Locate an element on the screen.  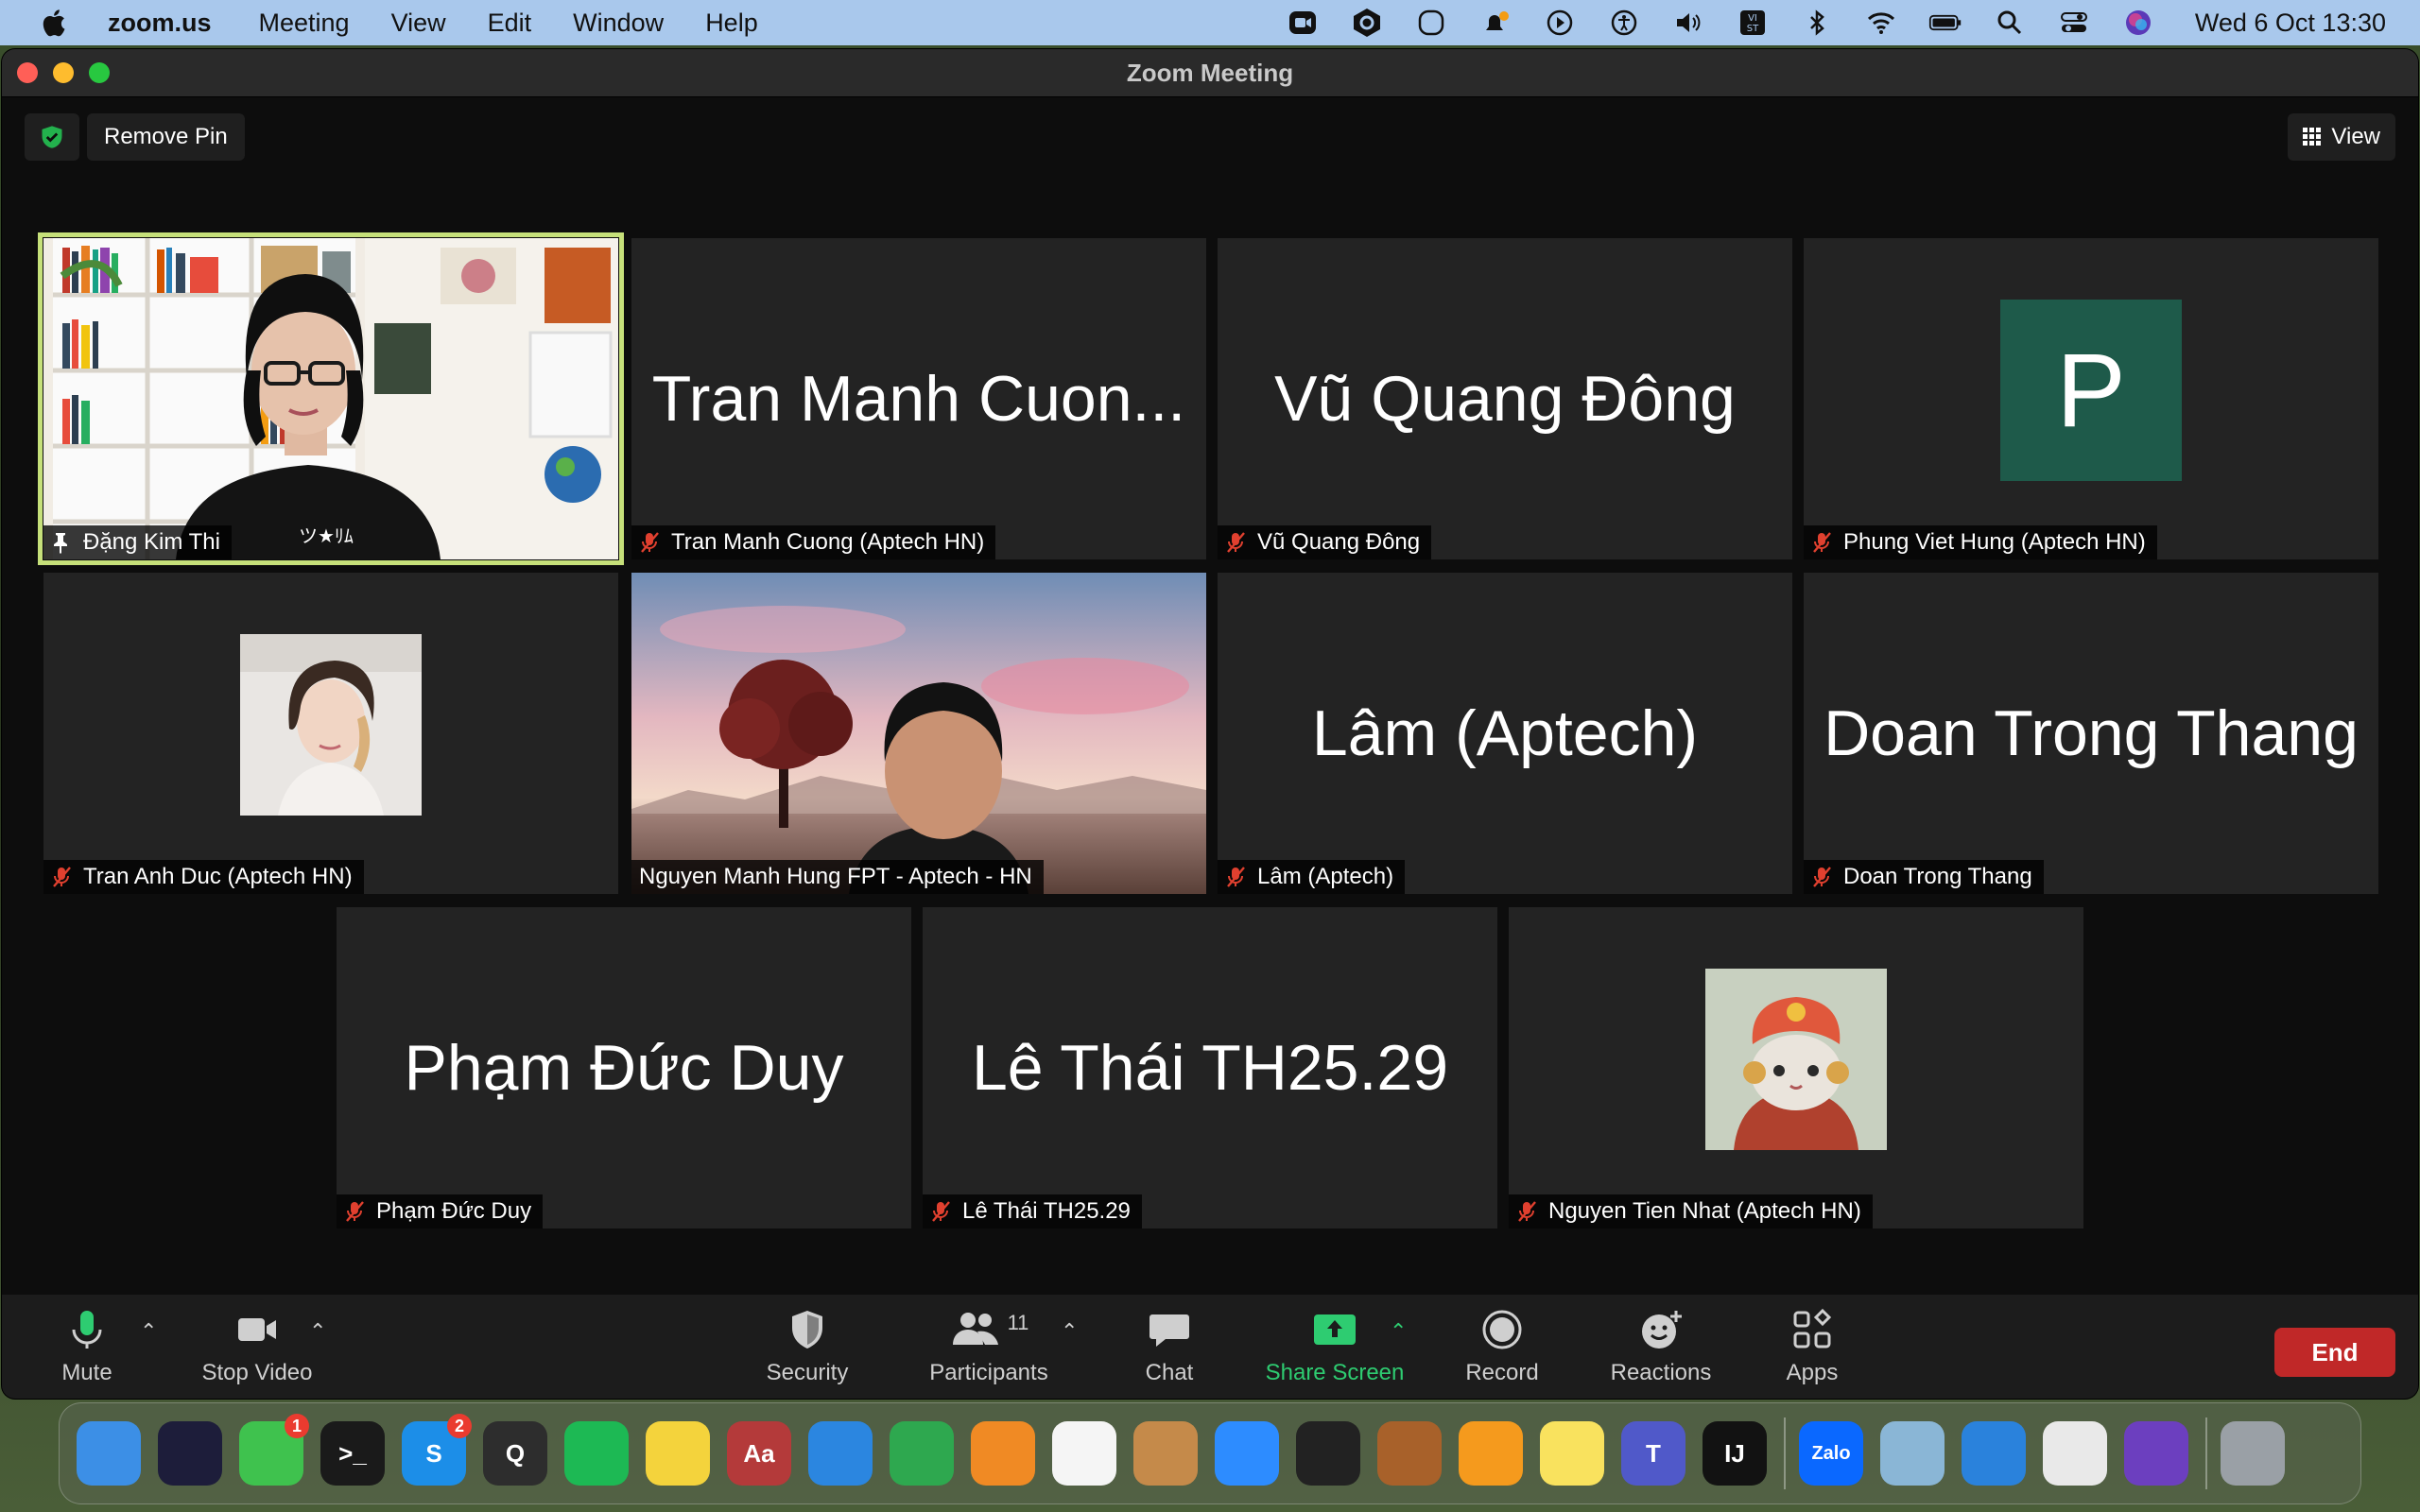
app-menu-zoom: zoom.us is located at coordinates (160, 23).